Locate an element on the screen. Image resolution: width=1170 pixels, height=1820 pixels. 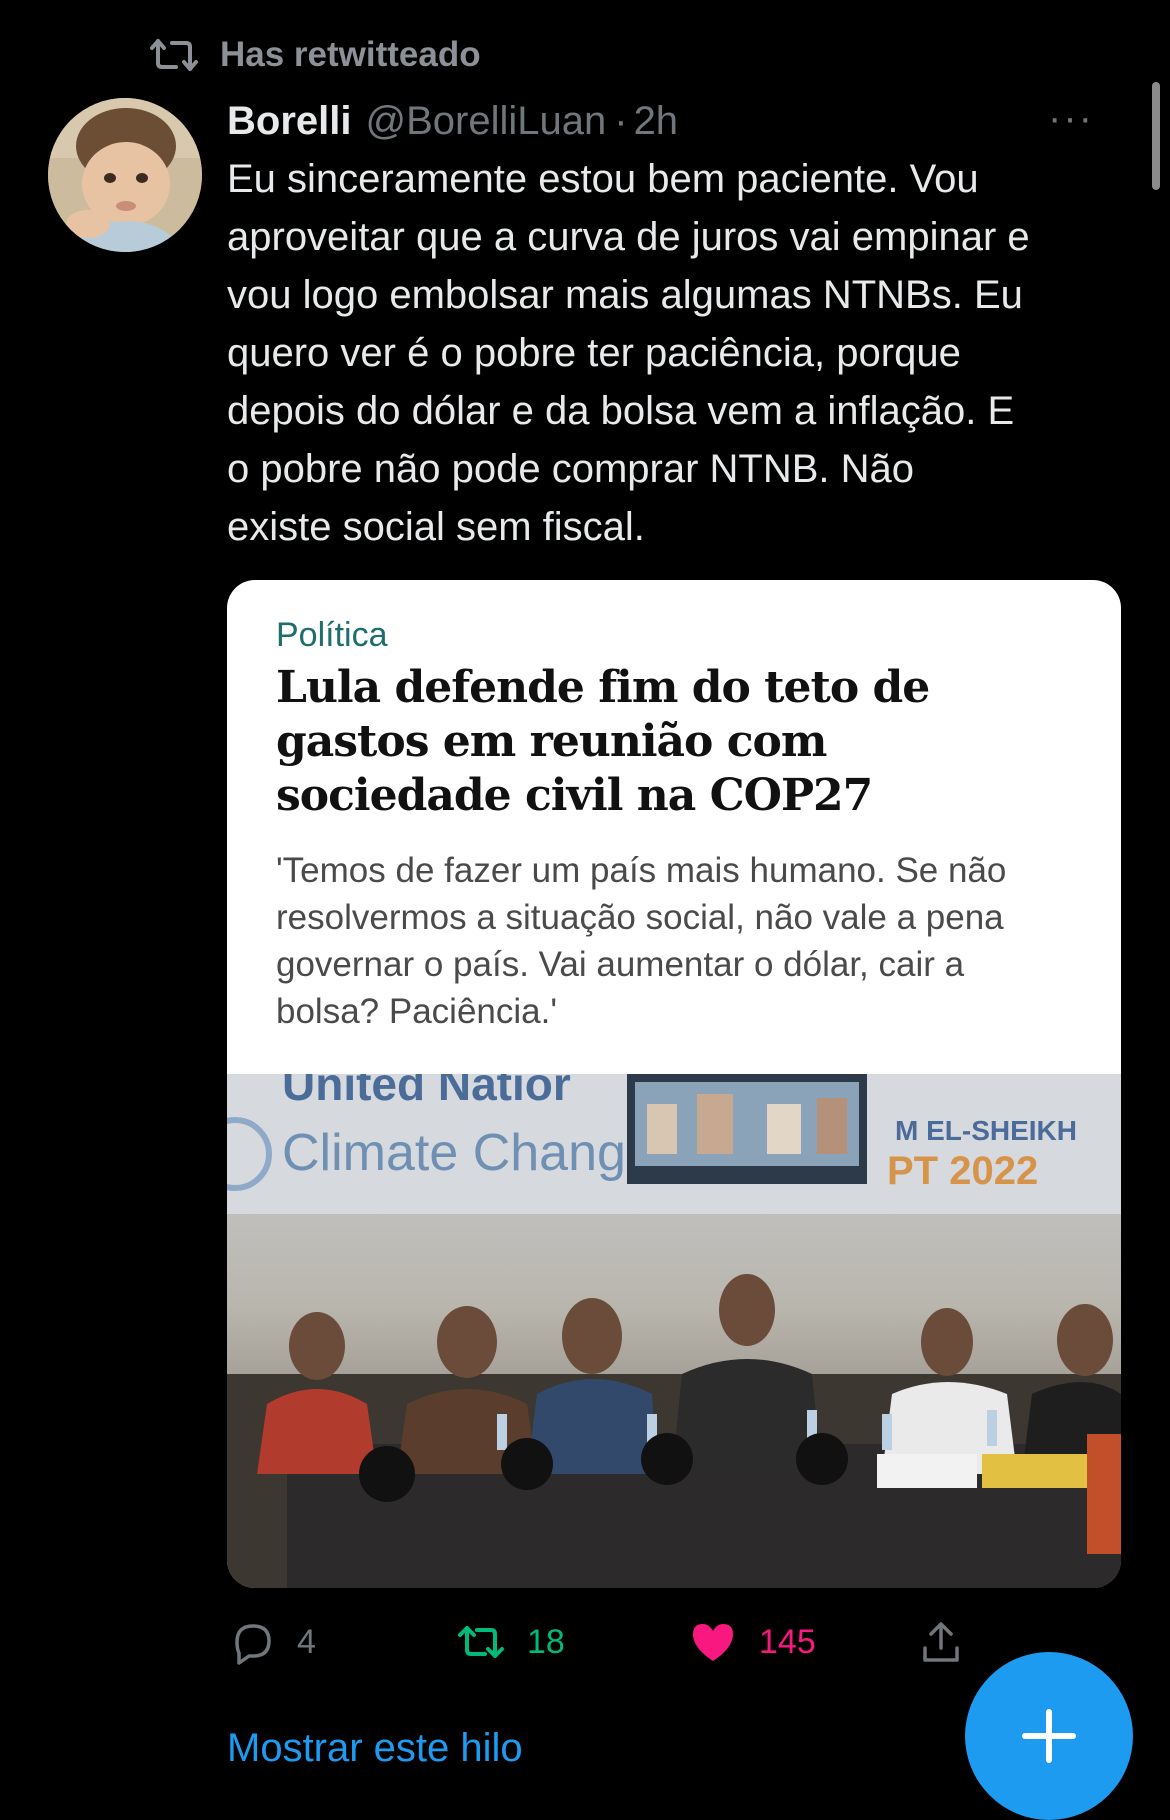
tweet-header: Borelli @BorelliLuan · 2h is located at coordinates (683, 121).